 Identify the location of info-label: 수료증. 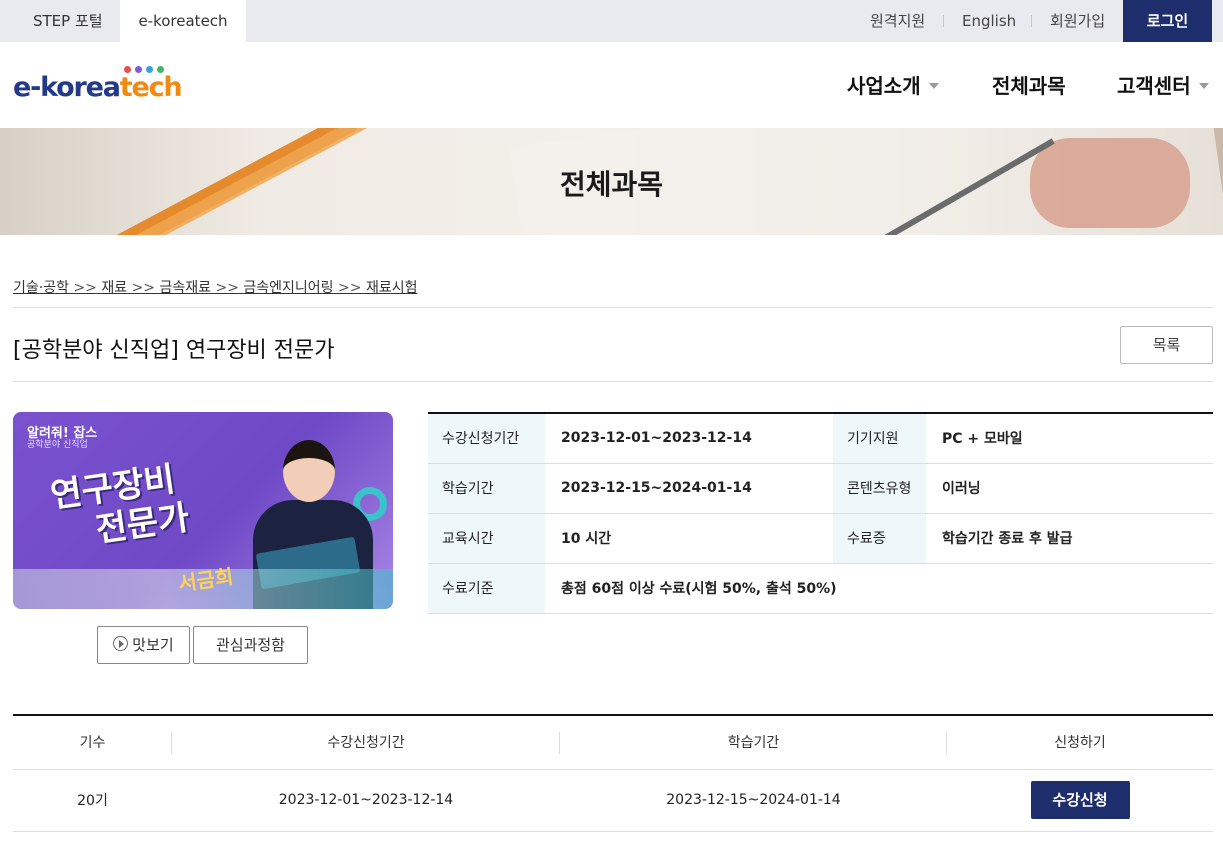
(879, 538).